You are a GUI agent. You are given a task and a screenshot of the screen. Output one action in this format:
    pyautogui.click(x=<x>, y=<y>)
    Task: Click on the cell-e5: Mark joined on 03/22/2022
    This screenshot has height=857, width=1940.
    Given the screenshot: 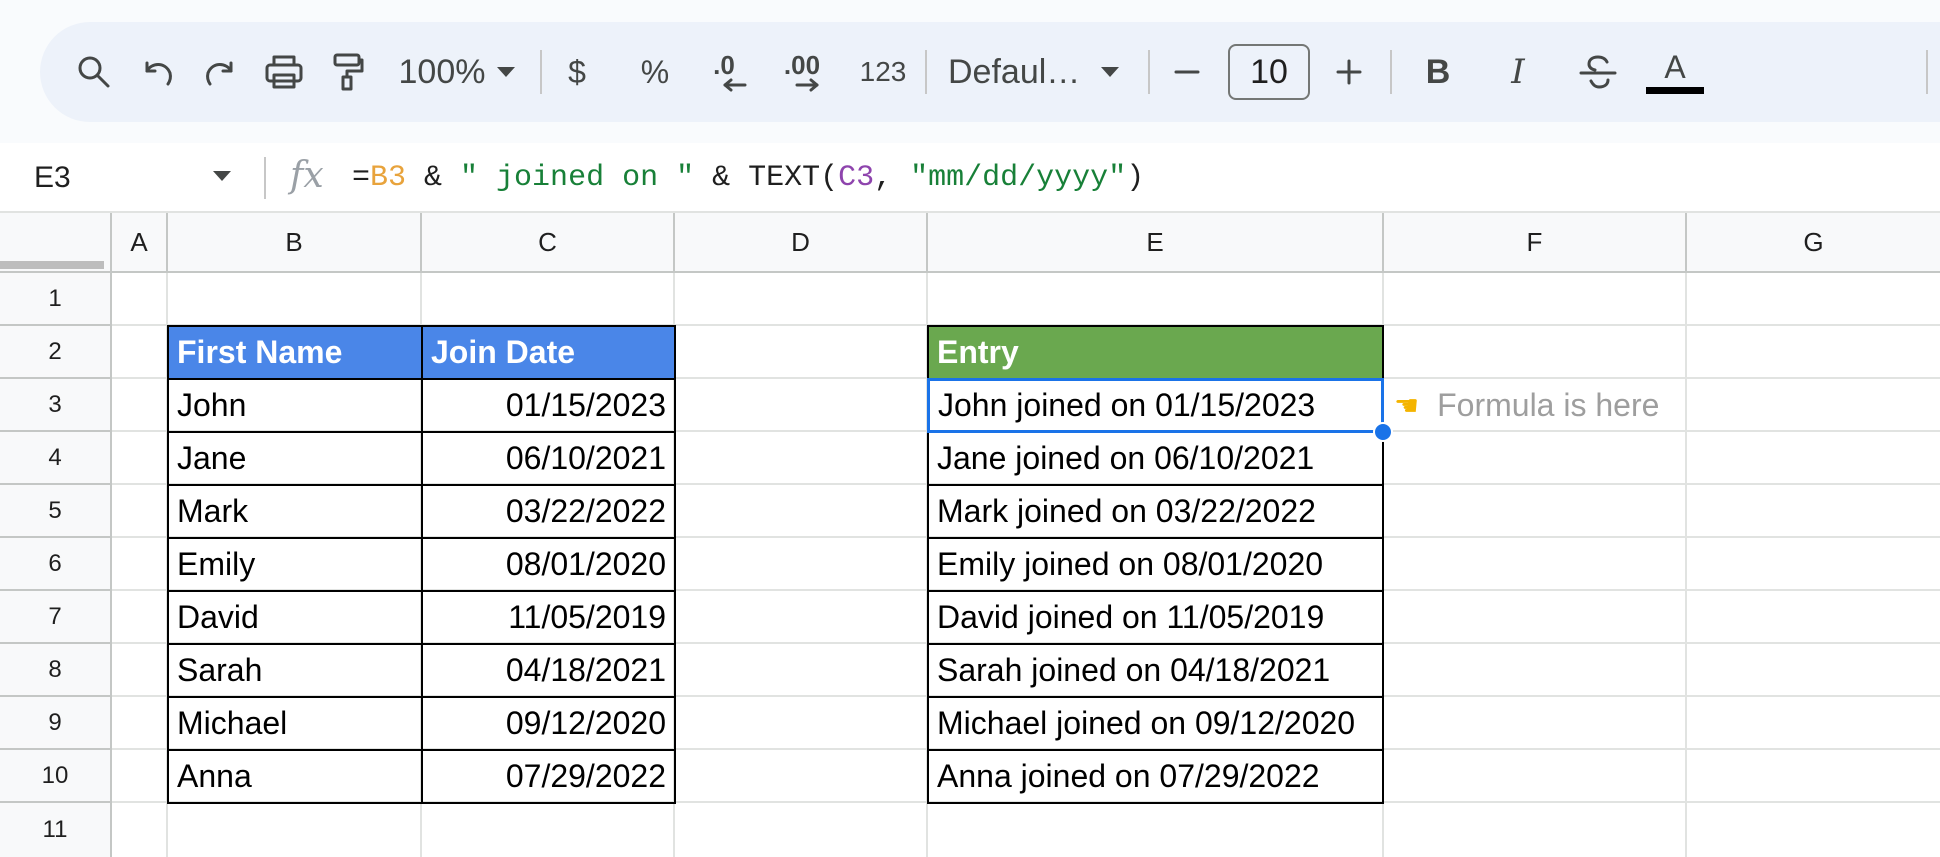 What is the action you would take?
    pyautogui.click(x=1155, y=511)
    